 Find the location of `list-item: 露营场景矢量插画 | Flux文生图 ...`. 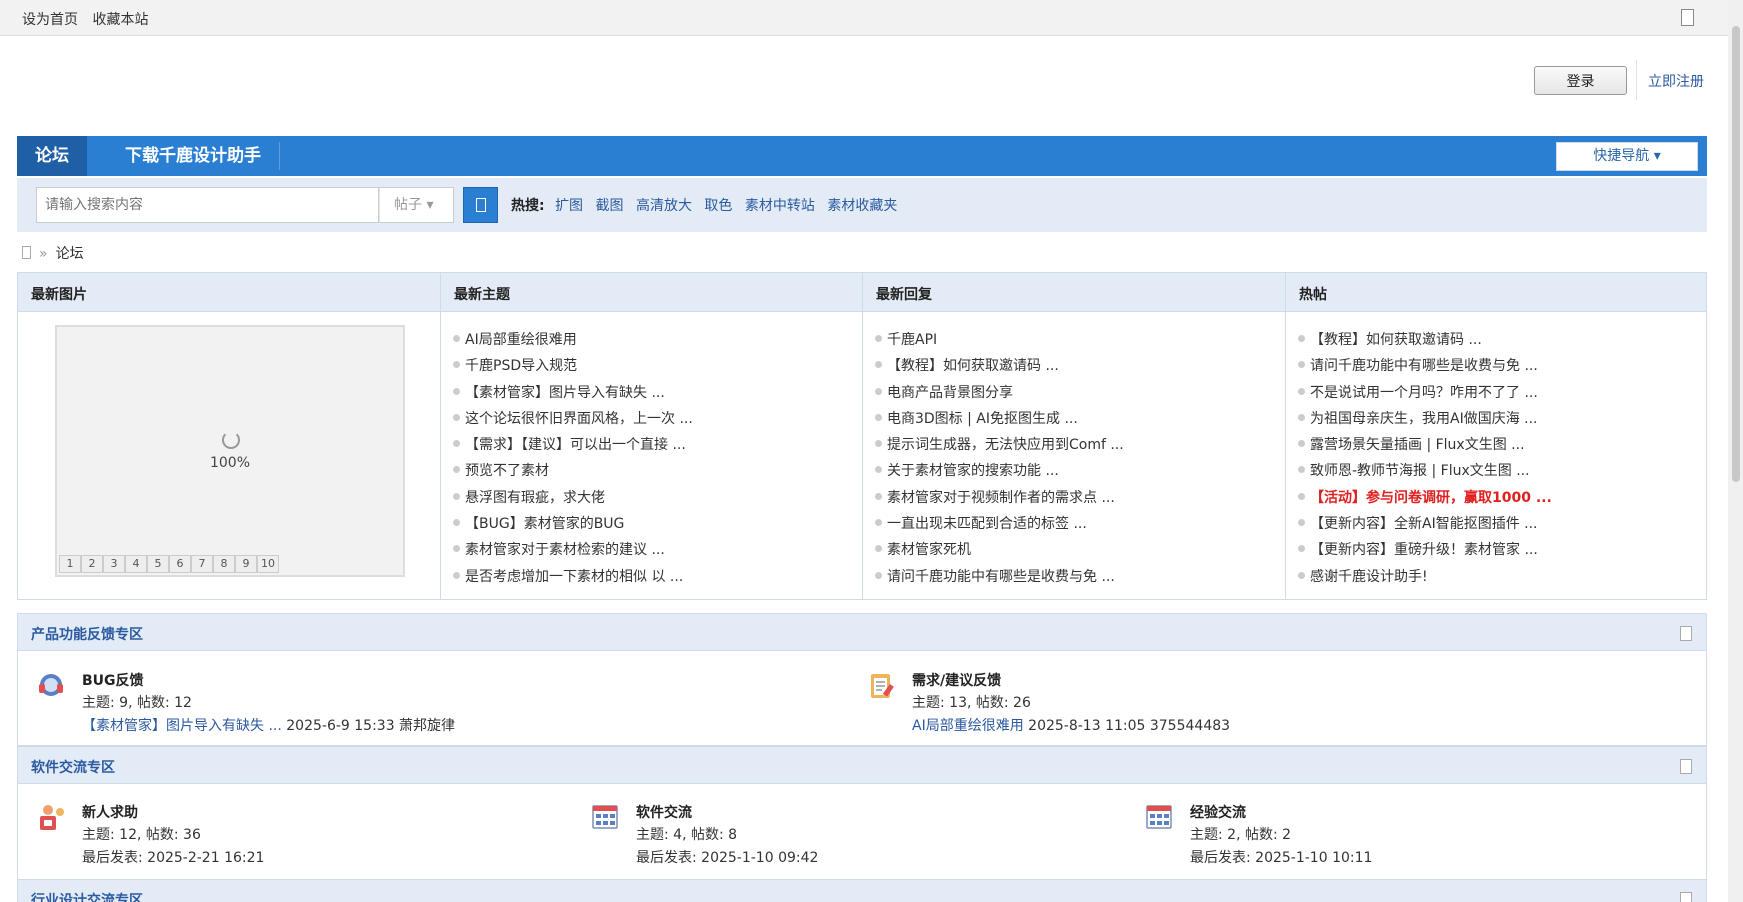

list-item: 露营场景矢量插画 | Flux文生图 ... is located at coordinates (1425, 445).